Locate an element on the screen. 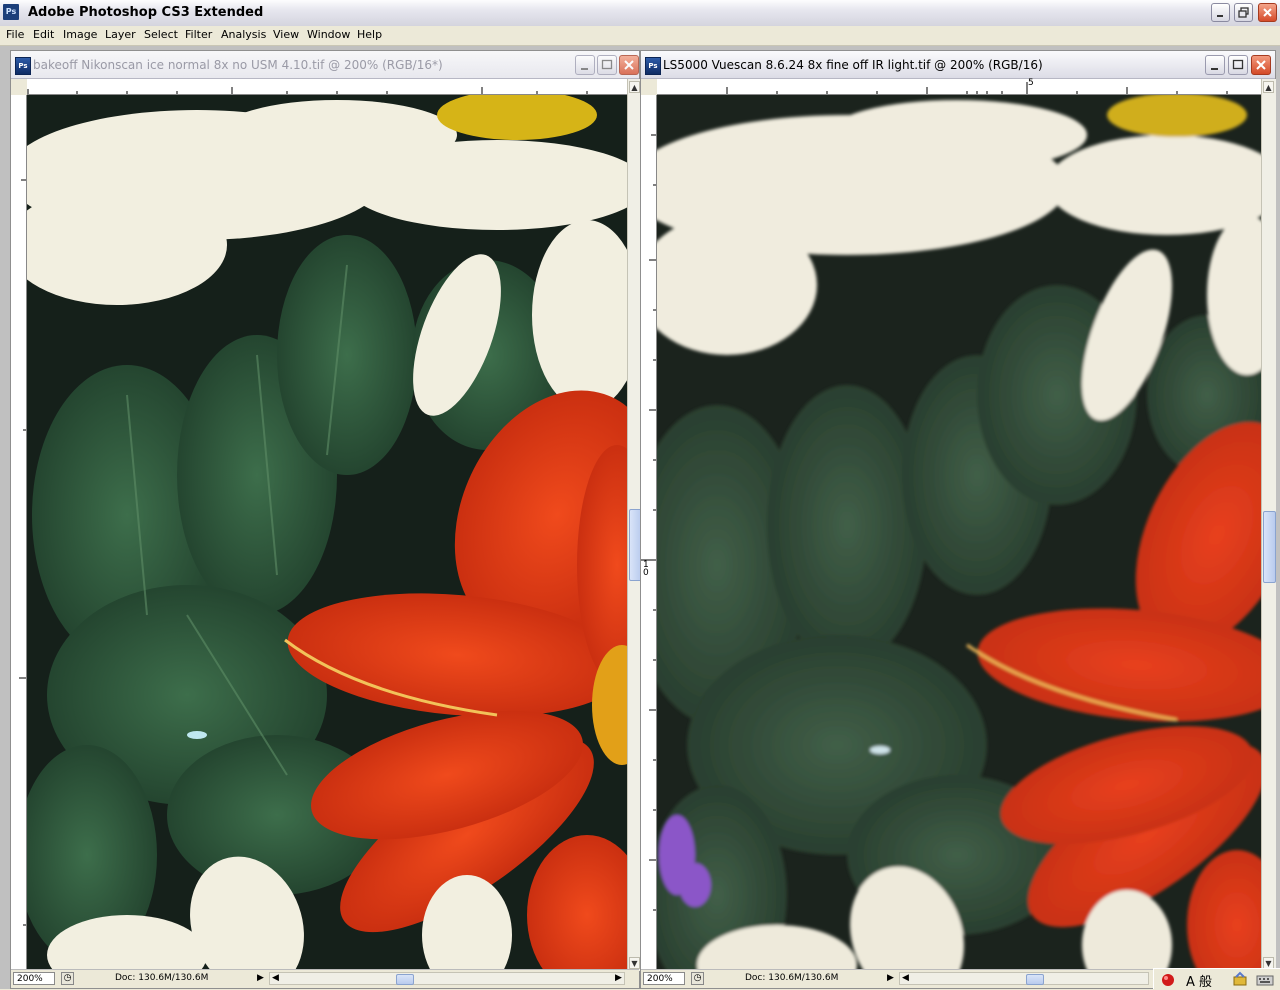 The image size is (1280, 990). vertical-ruler is located at coordinates (19, 534).